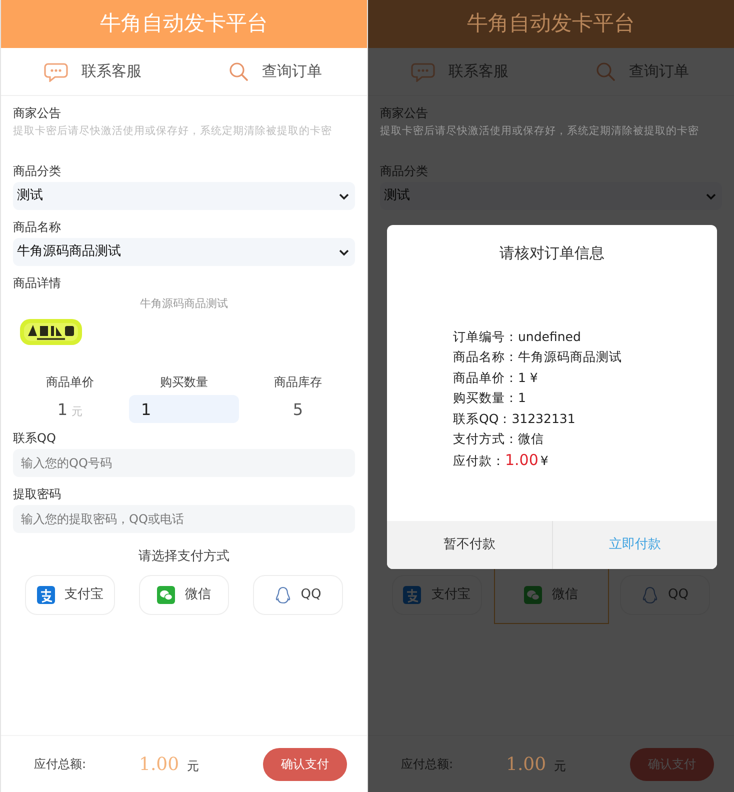  I want to click on alipay-icon, so click(45, 595).